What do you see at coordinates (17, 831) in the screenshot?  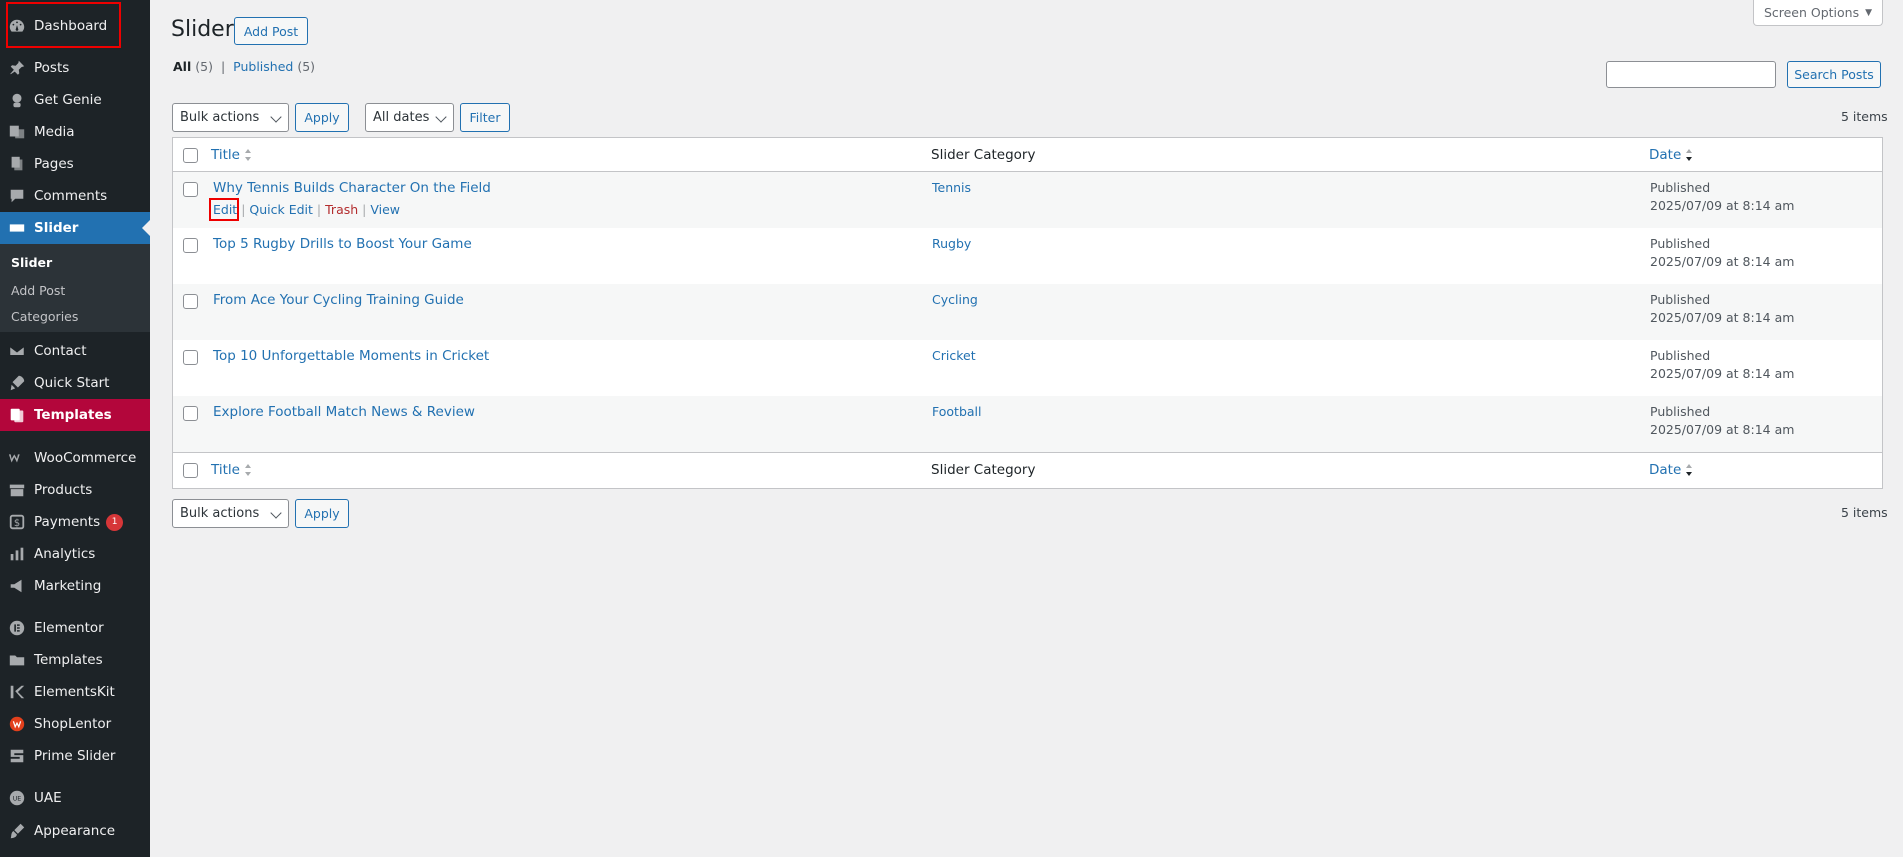 I see `paintbrush-icon` at bounding box center [17, 831].